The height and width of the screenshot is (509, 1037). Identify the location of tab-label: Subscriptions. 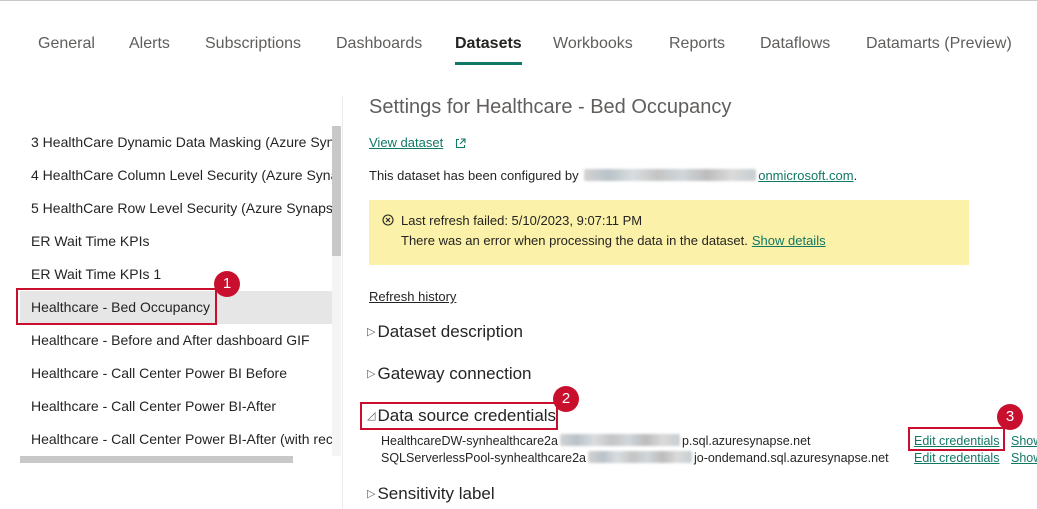
(253, 43).